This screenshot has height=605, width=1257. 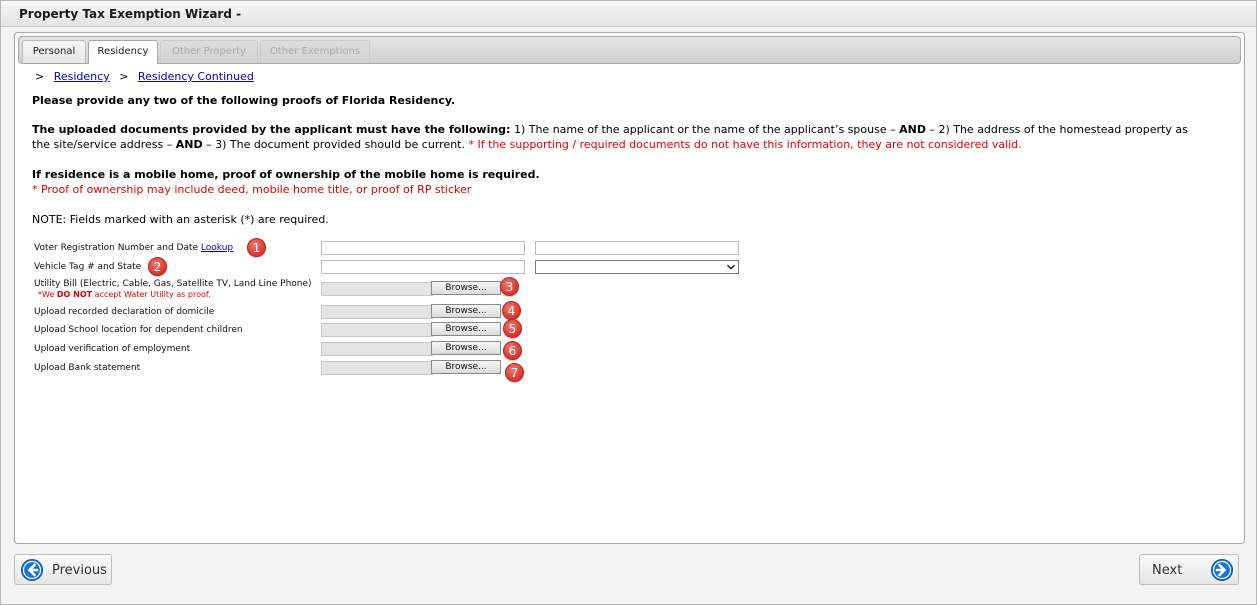 What do you see at coordinates (256, 247) in the screenshot?
I see `step-badge-1: 1` at bounding box center [256, 247].